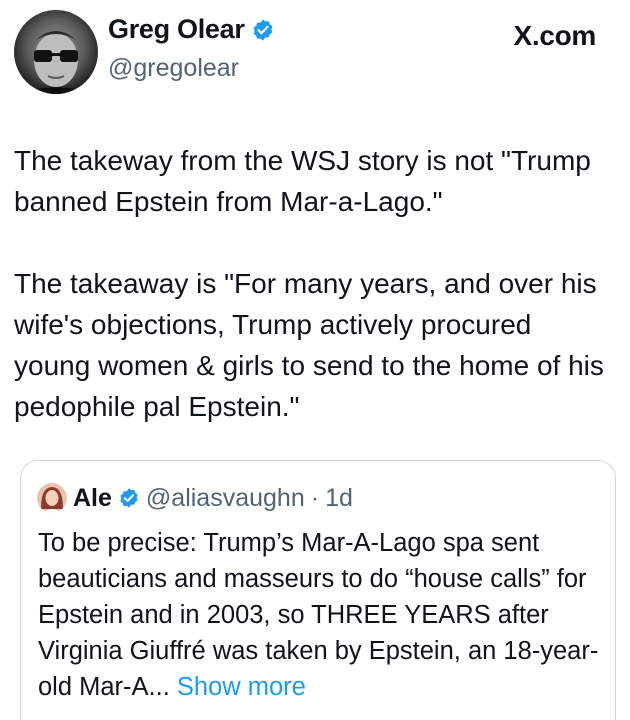 This screenshot has height=720, width=630. I want to click on quoted-author-avatar, so click(52, 498).